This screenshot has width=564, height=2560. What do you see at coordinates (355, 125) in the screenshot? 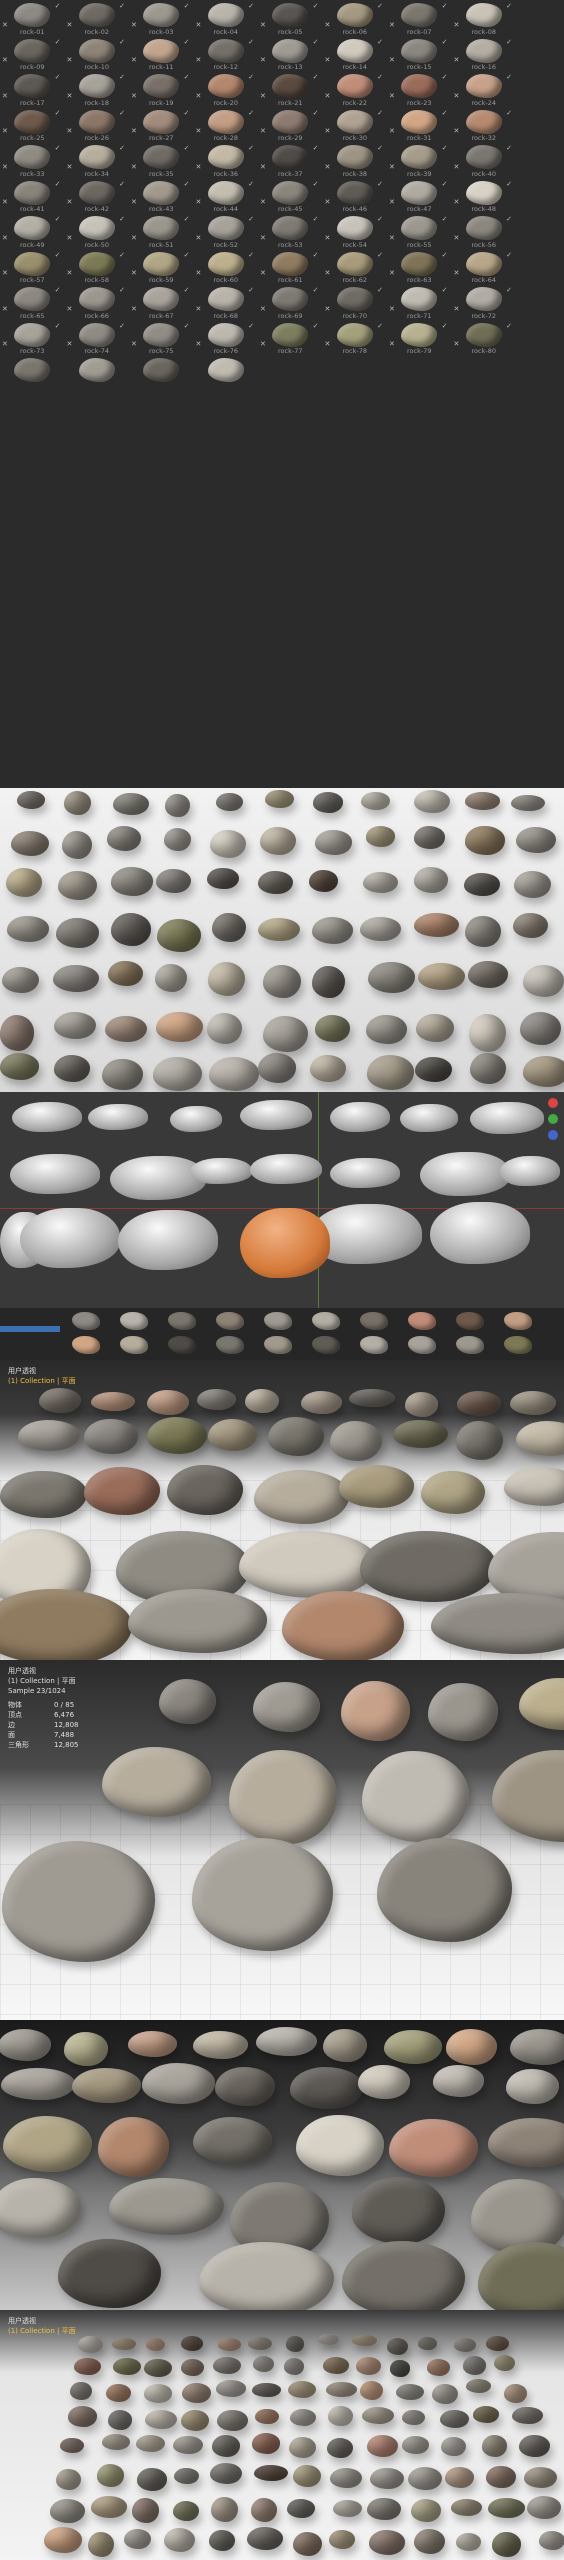
I see `asset-thumbnail: ✕ ✓ rock-30` at bounding box center [355, 125].